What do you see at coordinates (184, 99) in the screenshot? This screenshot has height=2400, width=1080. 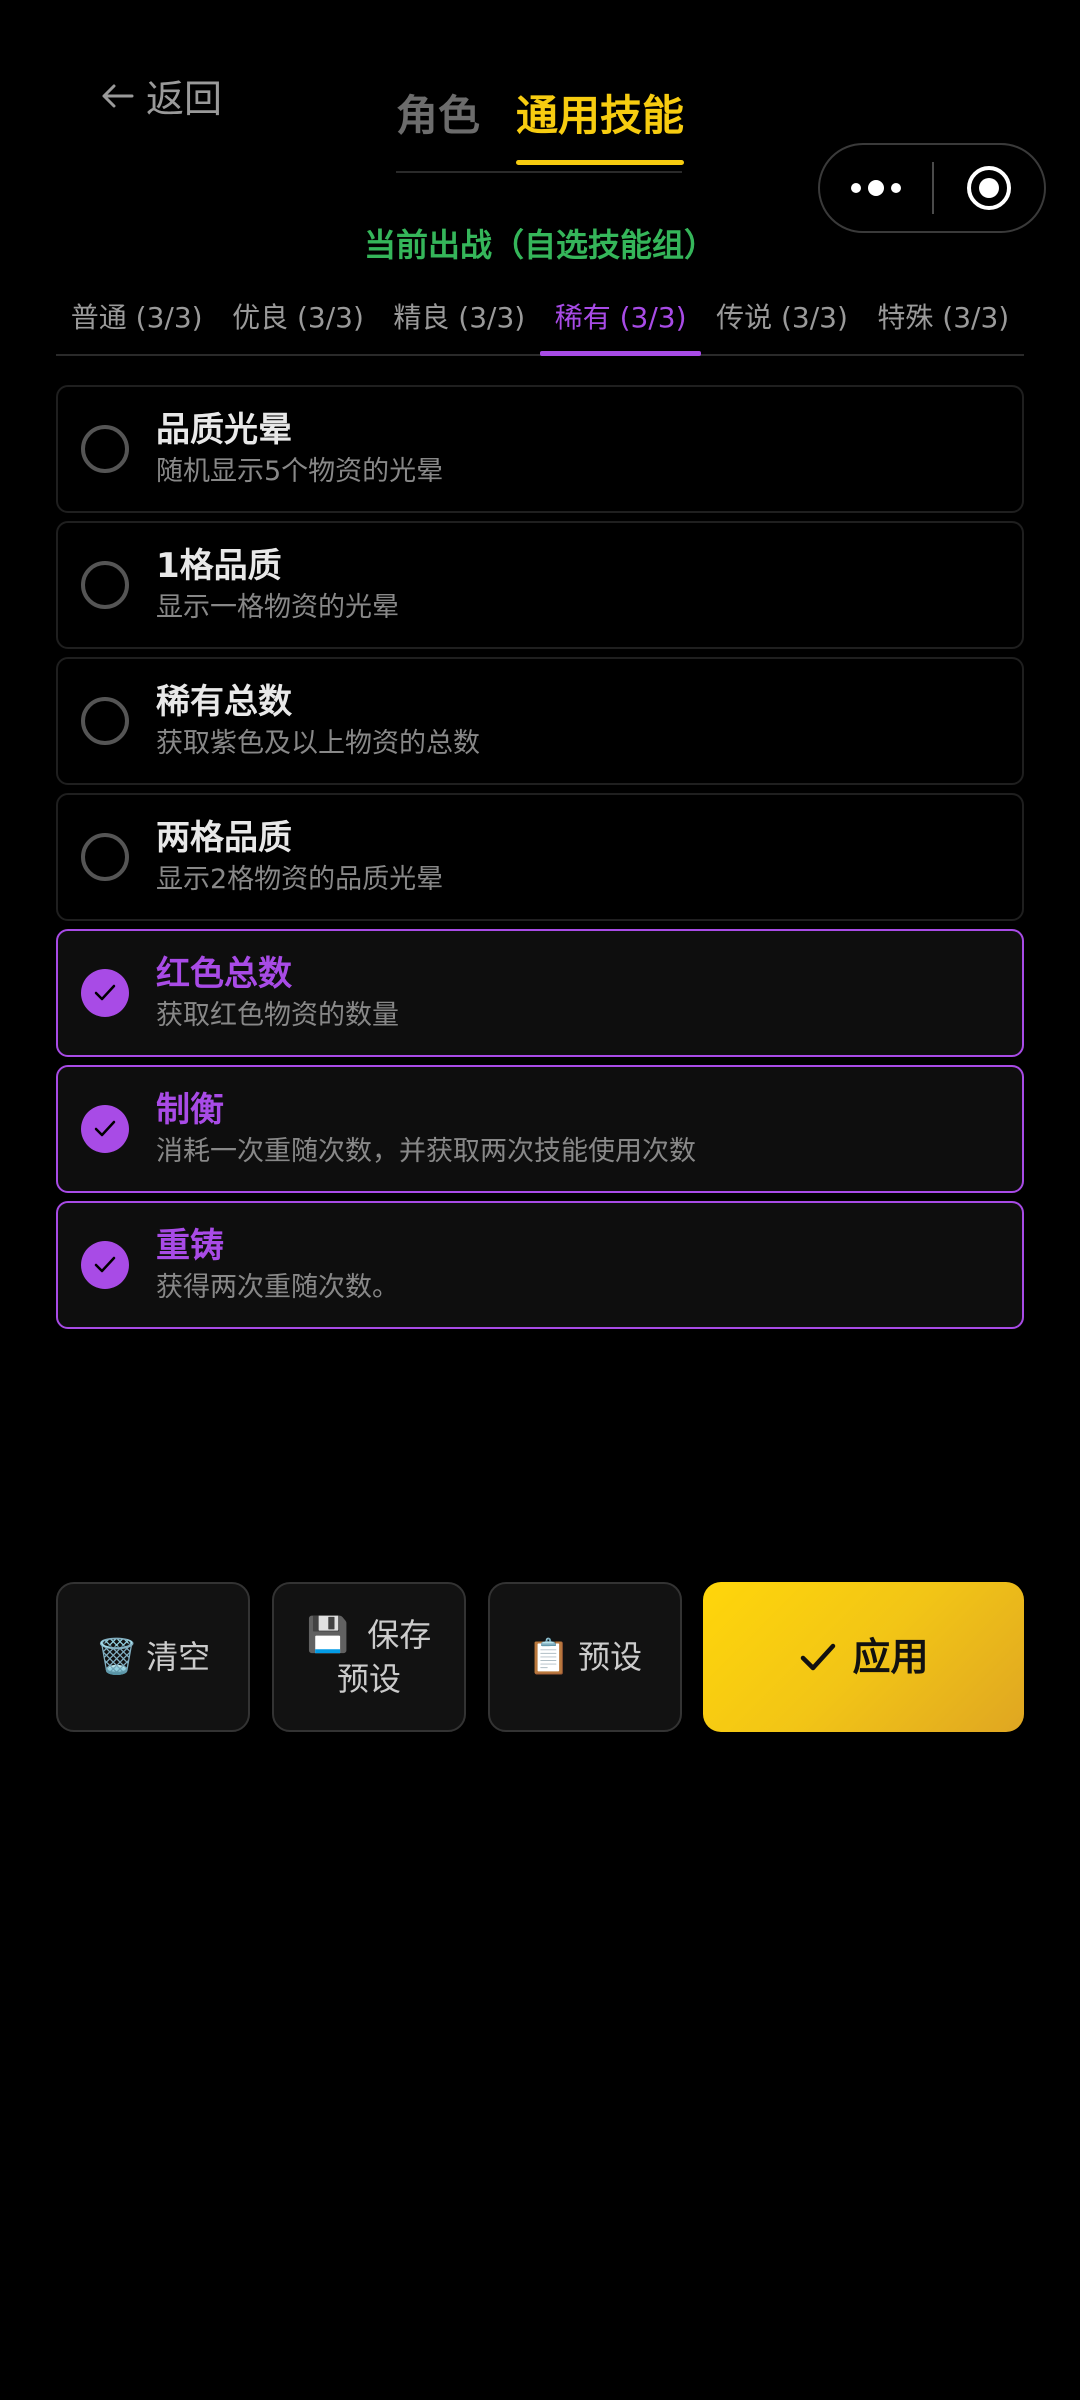 I see `back-label: 返回` at bounding box center [184, 99].